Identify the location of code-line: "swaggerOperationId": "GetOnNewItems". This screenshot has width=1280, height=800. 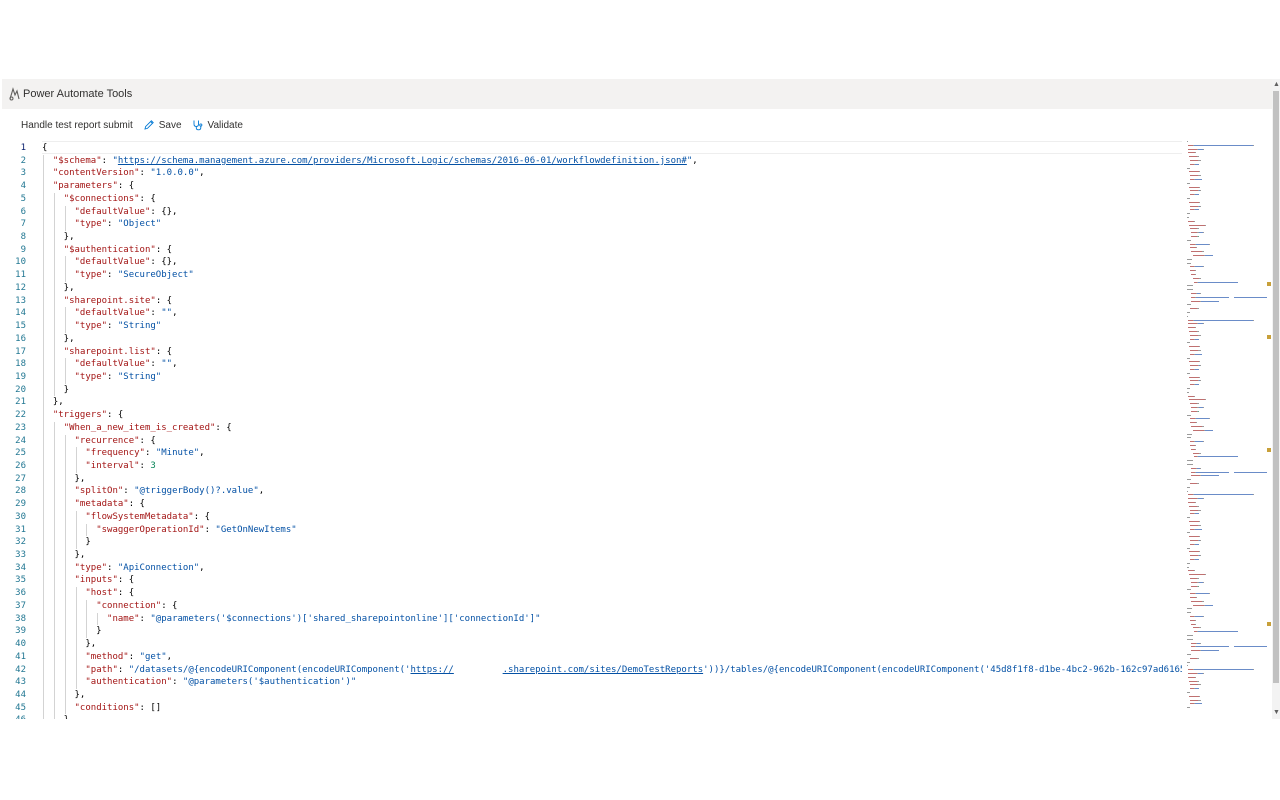
(169, 530).